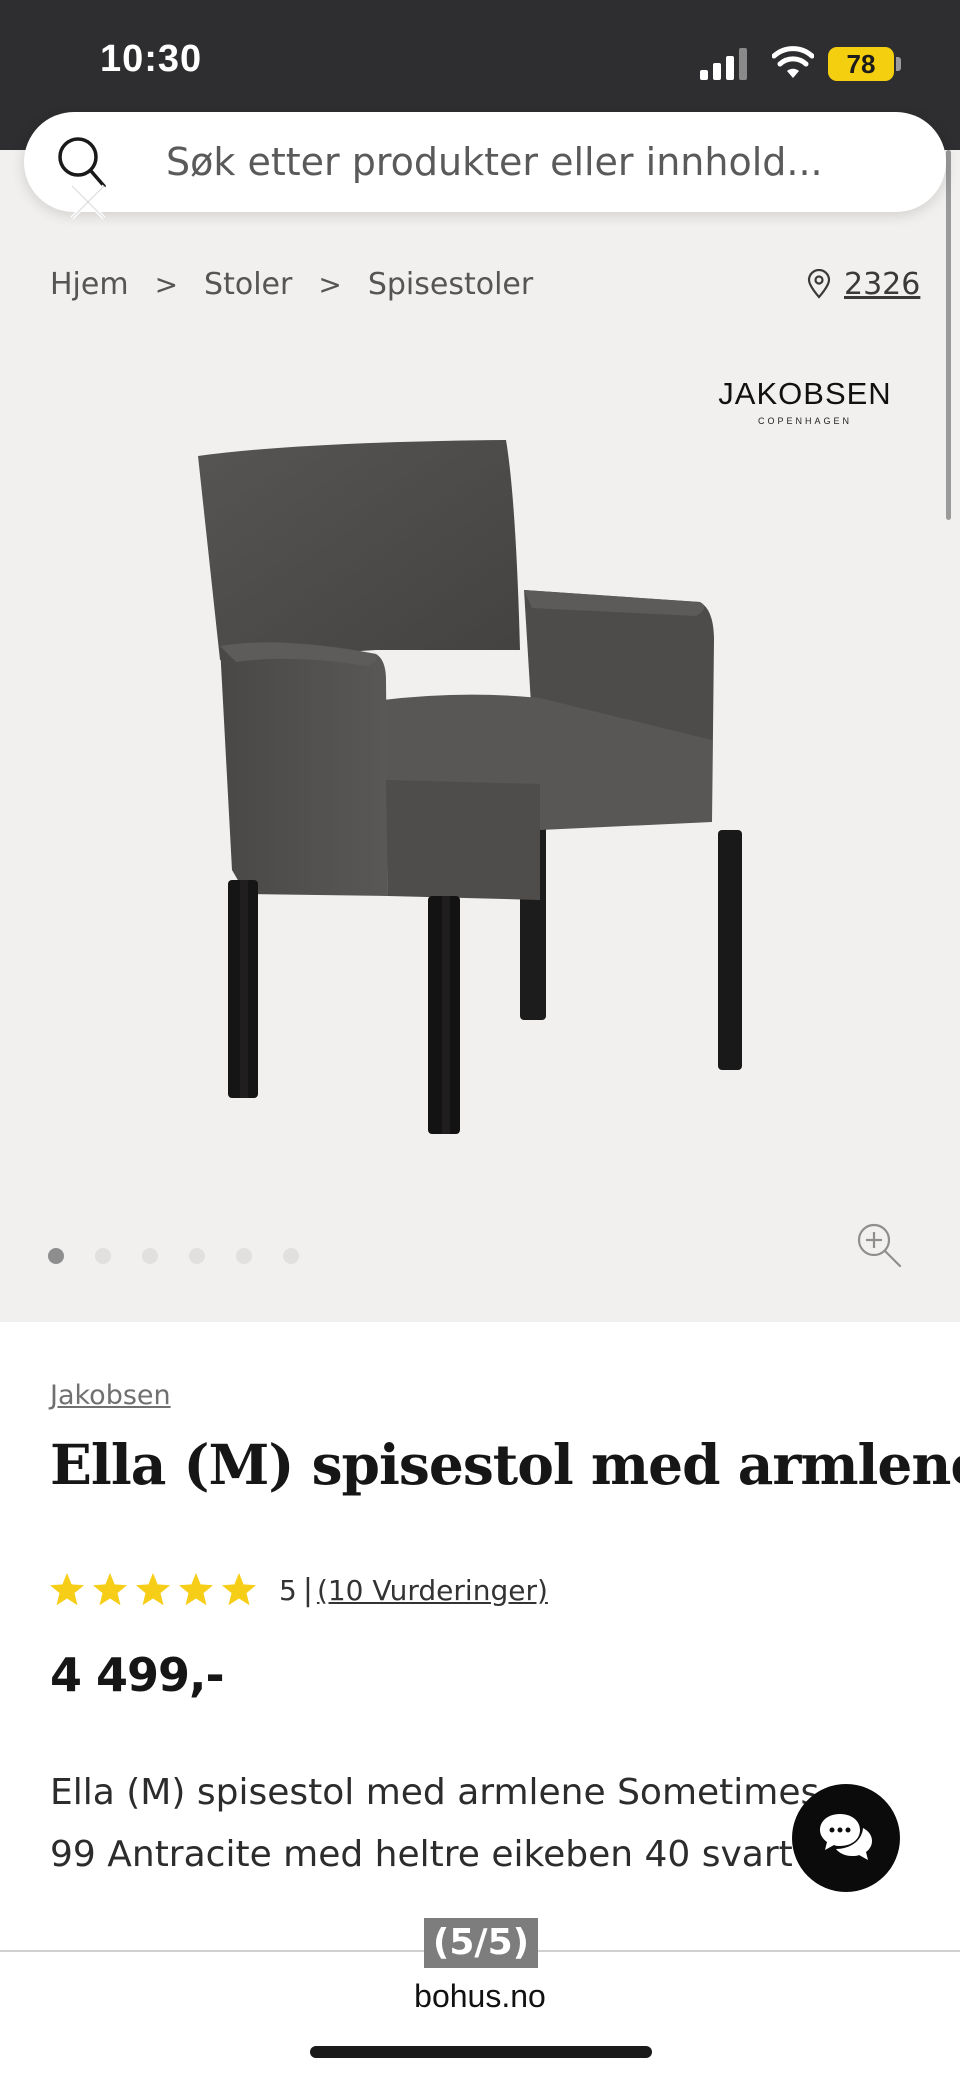 The image size is (960, 2078). I want to click on zoom-in-icon, so click(879, 1245).